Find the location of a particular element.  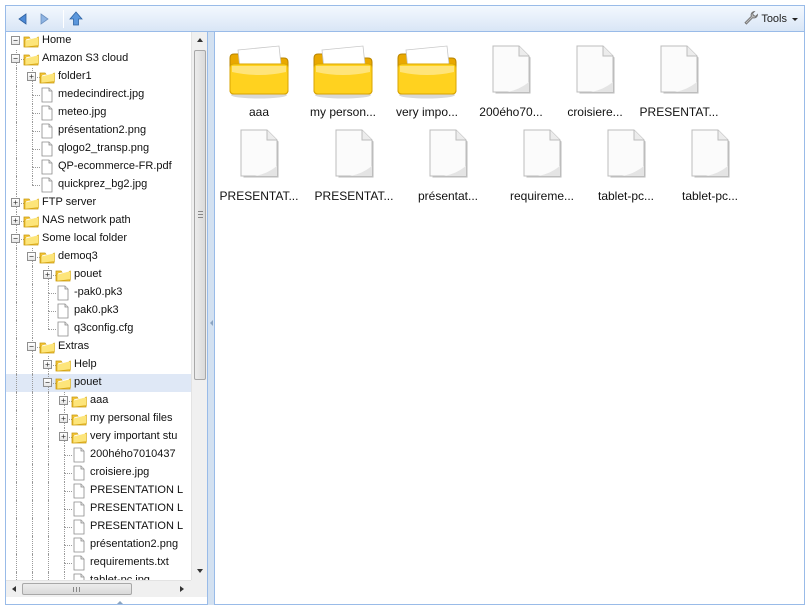

tree-file-node: tablet-pc.jpg is located at coordinates (98, 576).